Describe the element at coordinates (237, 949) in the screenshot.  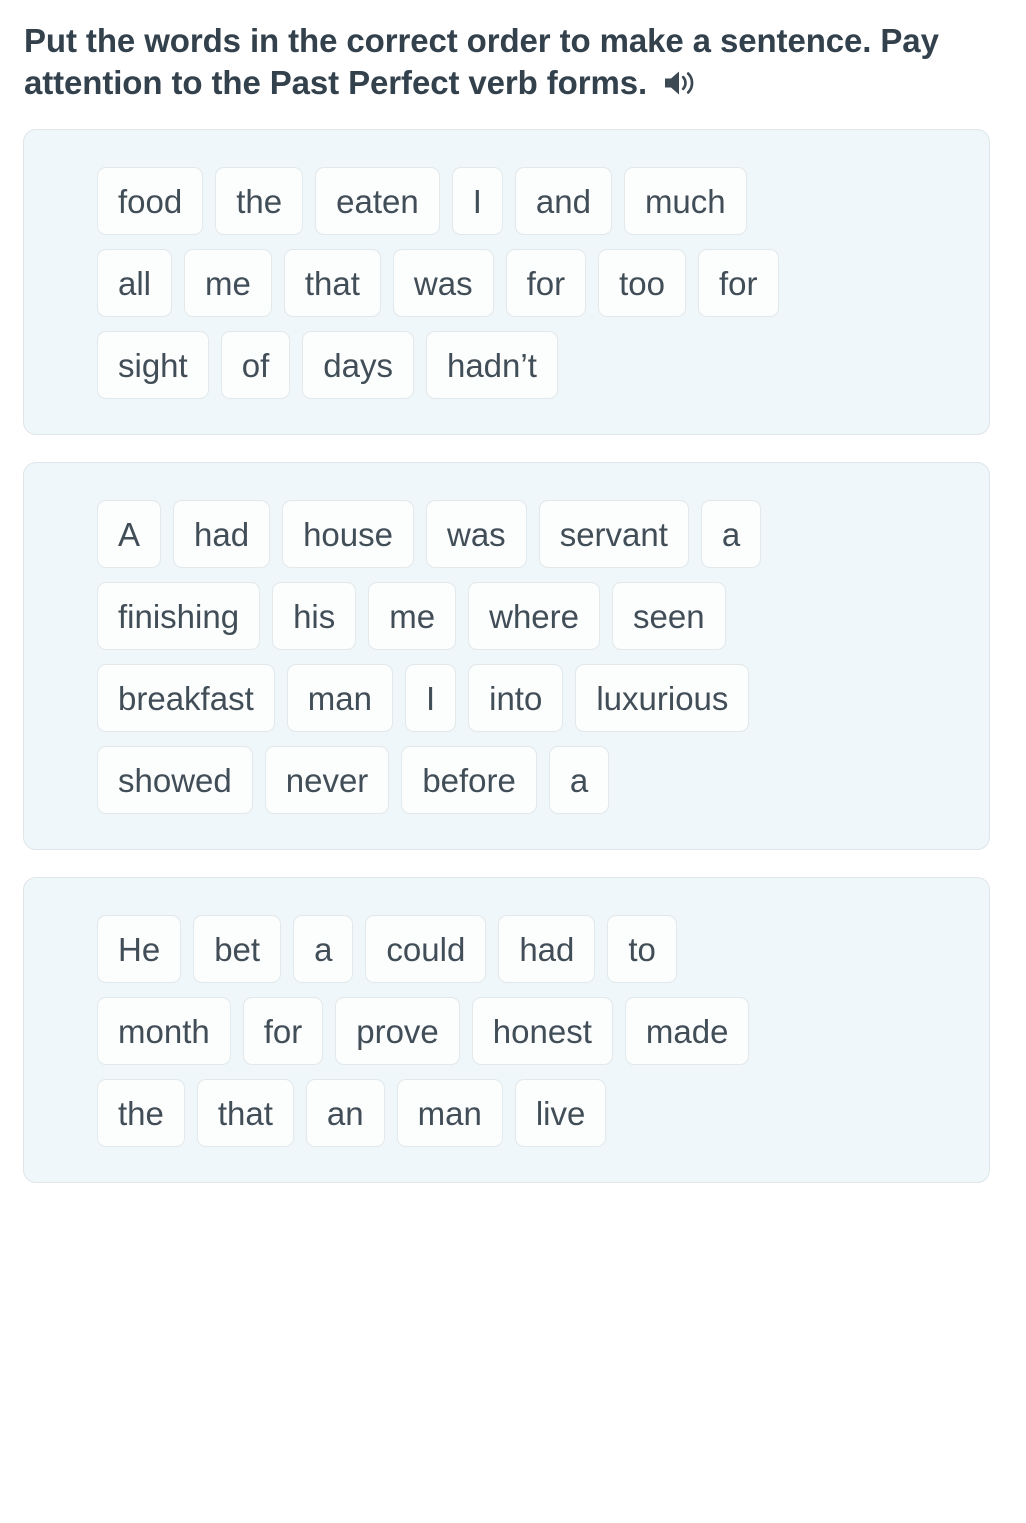
I see `word-chip: bet` at that location.